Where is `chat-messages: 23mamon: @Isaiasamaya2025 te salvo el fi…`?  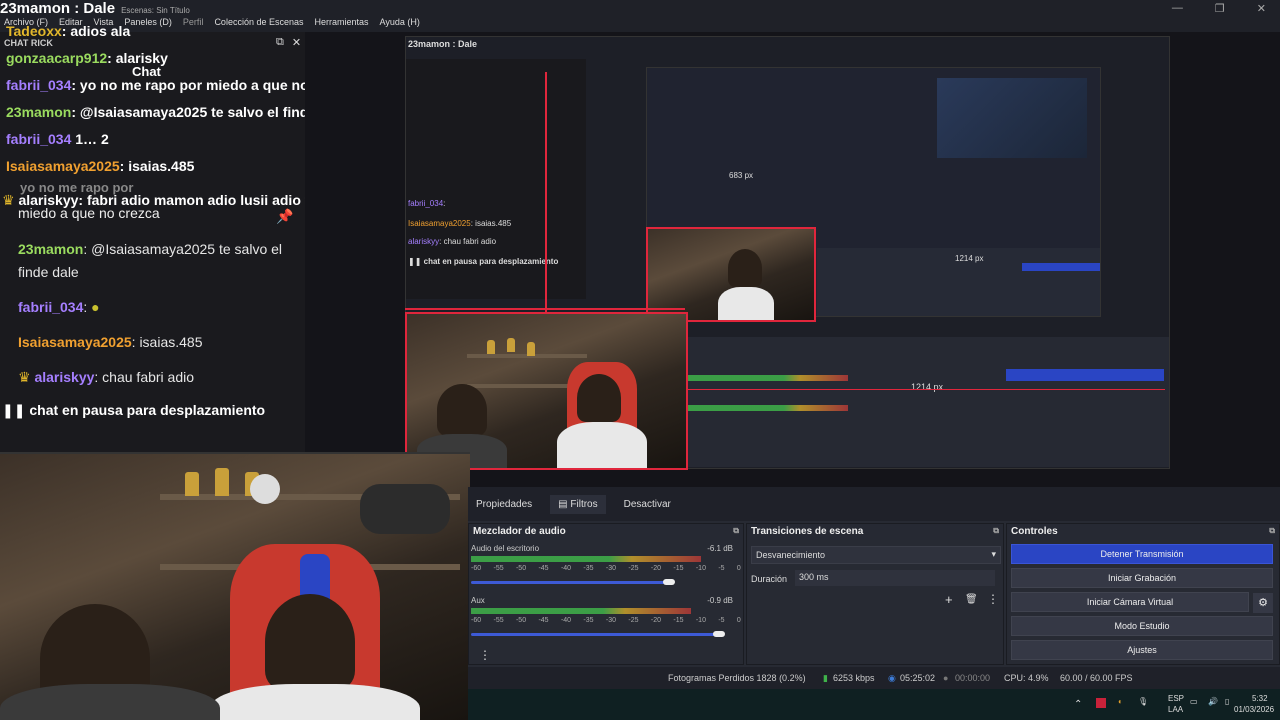 chat-messages: 23mamon: @Isaiasamaya2025 te salvo el fi… is located at coordinates (160, 319).